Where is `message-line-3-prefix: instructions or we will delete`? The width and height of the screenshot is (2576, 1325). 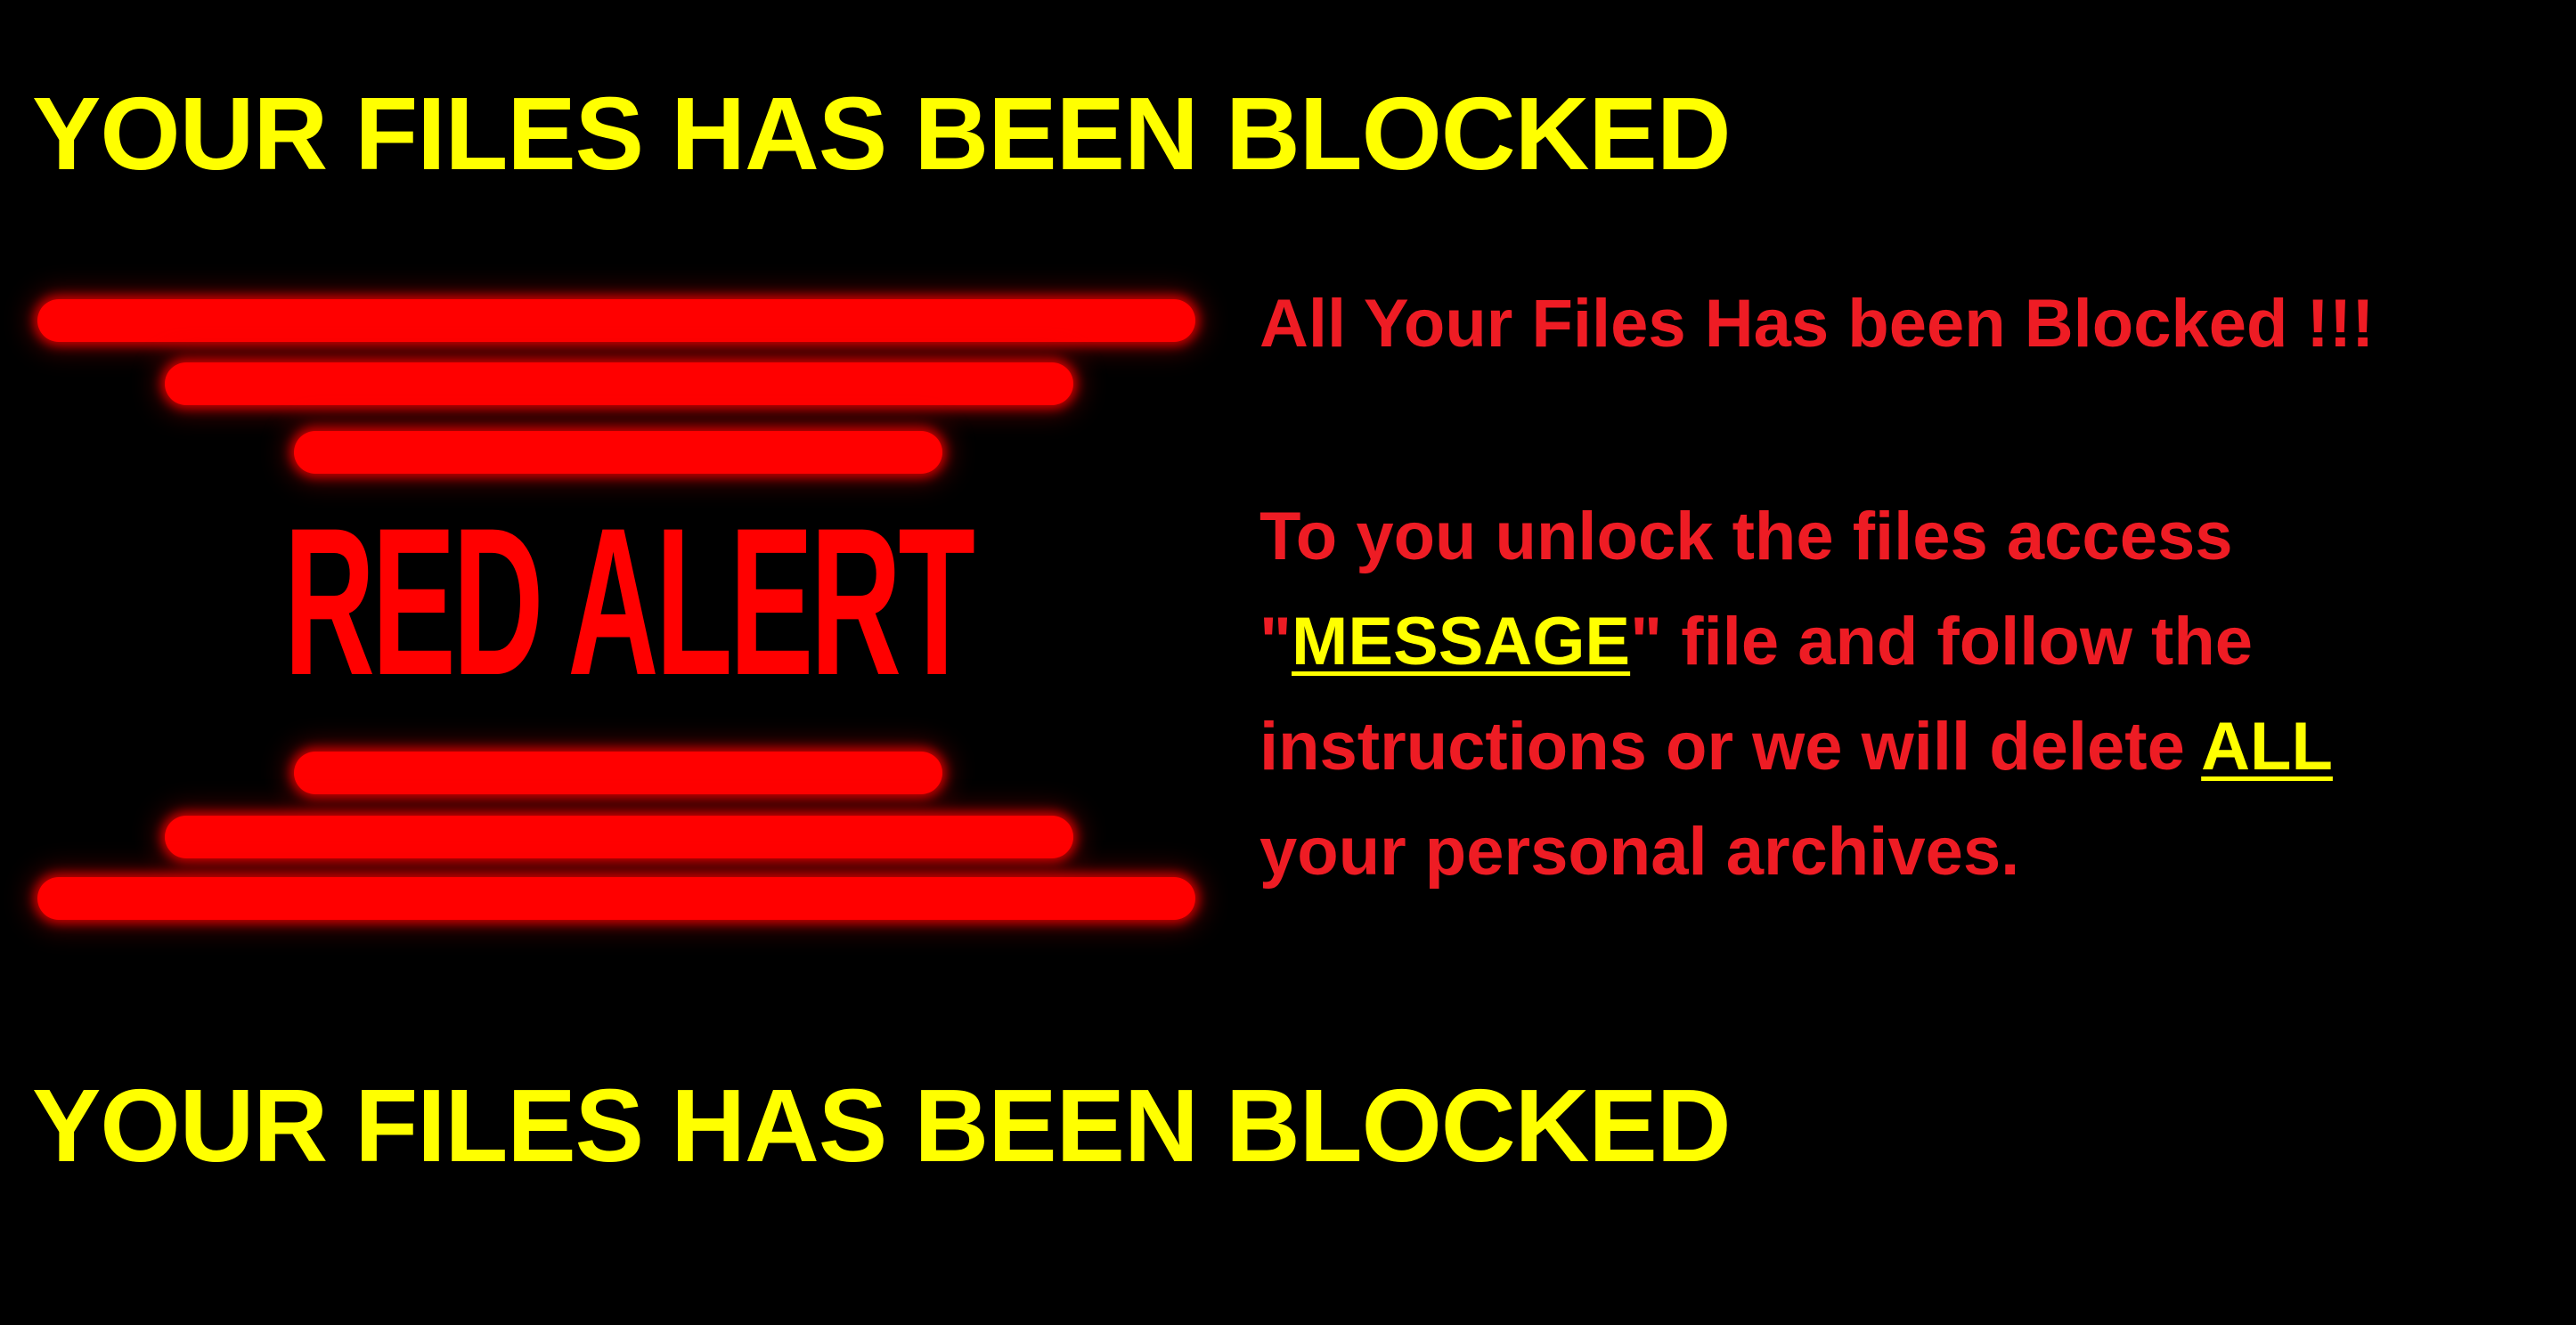
message-line-3-prefix: instructions or we will delete is located at coordinates (1731, 746).